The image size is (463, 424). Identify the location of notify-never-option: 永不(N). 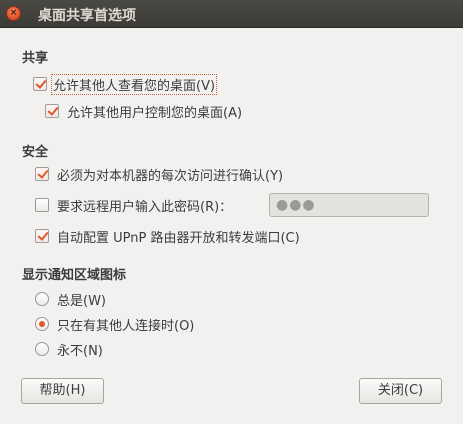
(69, 349).